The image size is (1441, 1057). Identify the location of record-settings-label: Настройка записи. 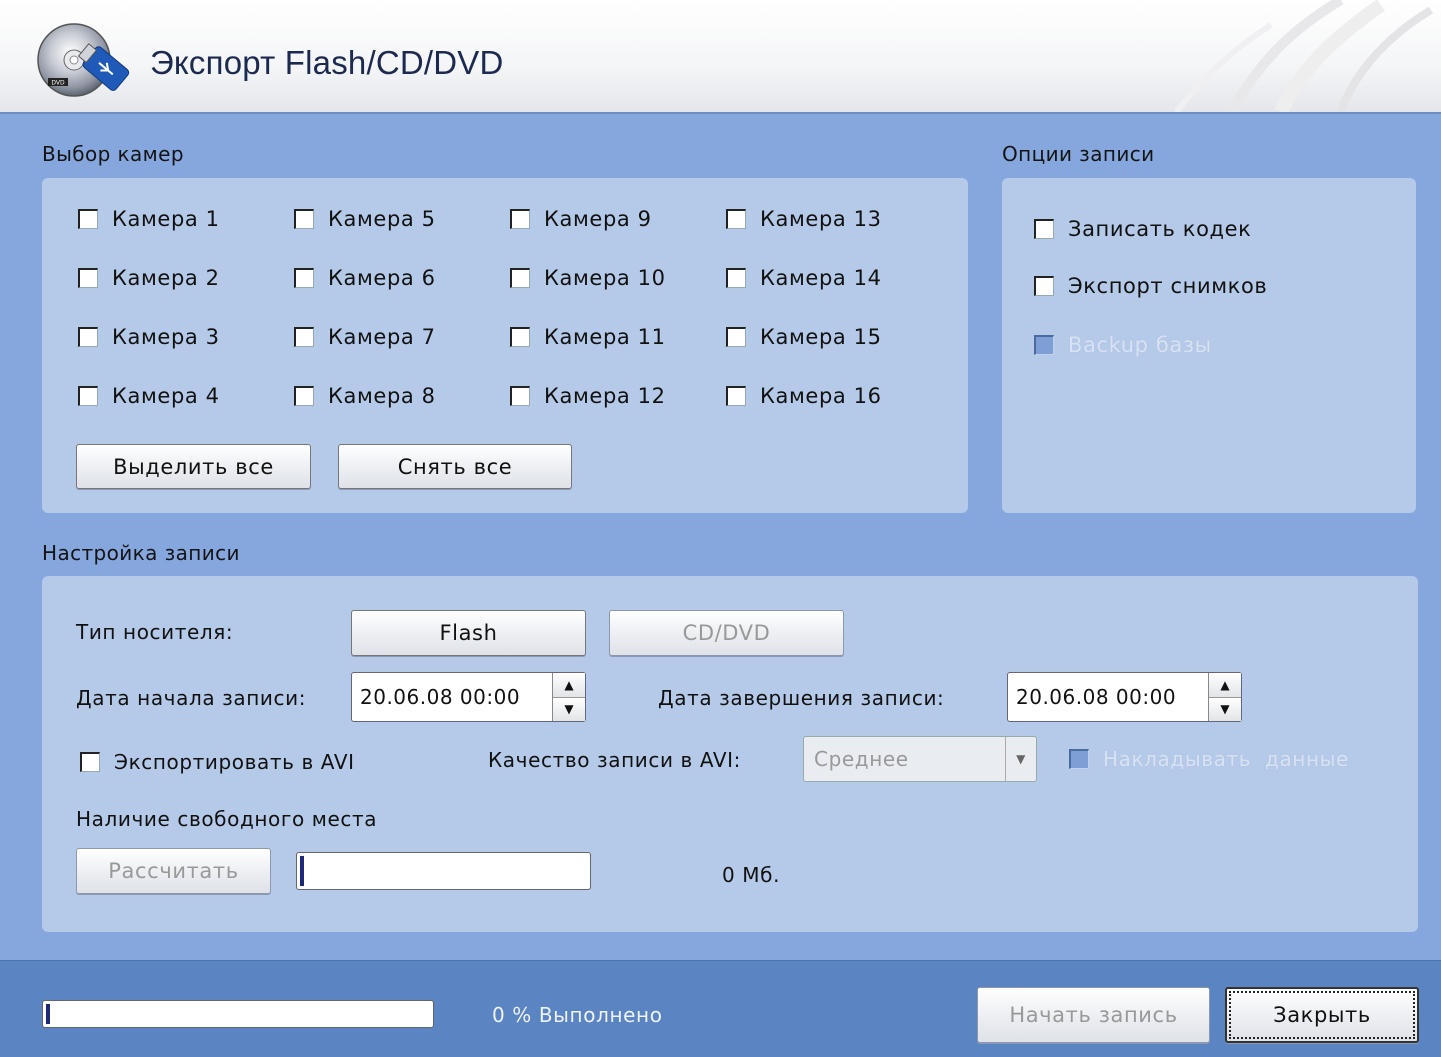
(141, 553).